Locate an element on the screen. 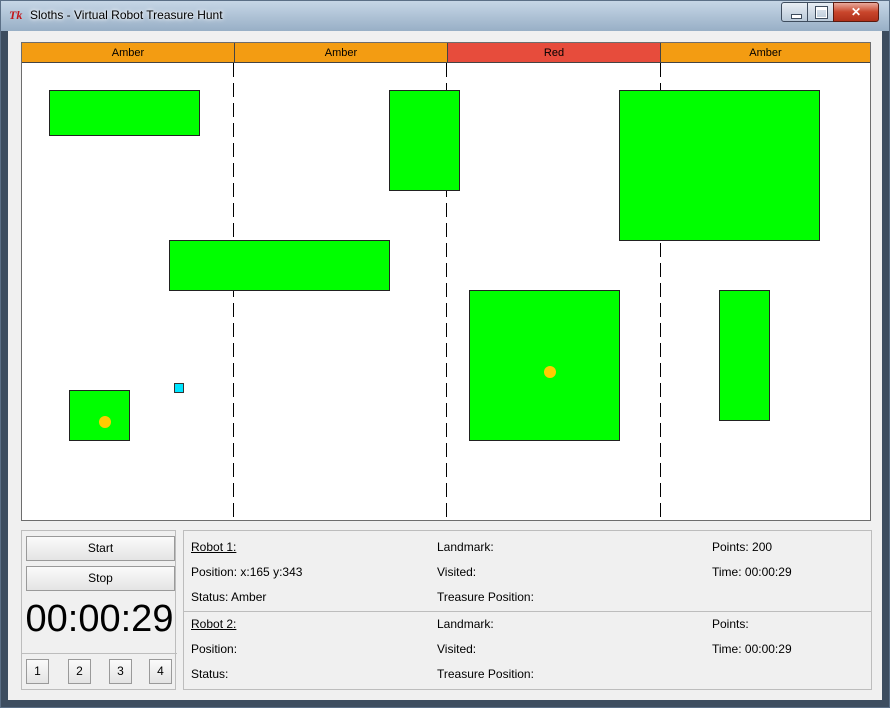 The image size is (890, 708). position-value: x:165 y:343 is located at coordinates (271, 572).